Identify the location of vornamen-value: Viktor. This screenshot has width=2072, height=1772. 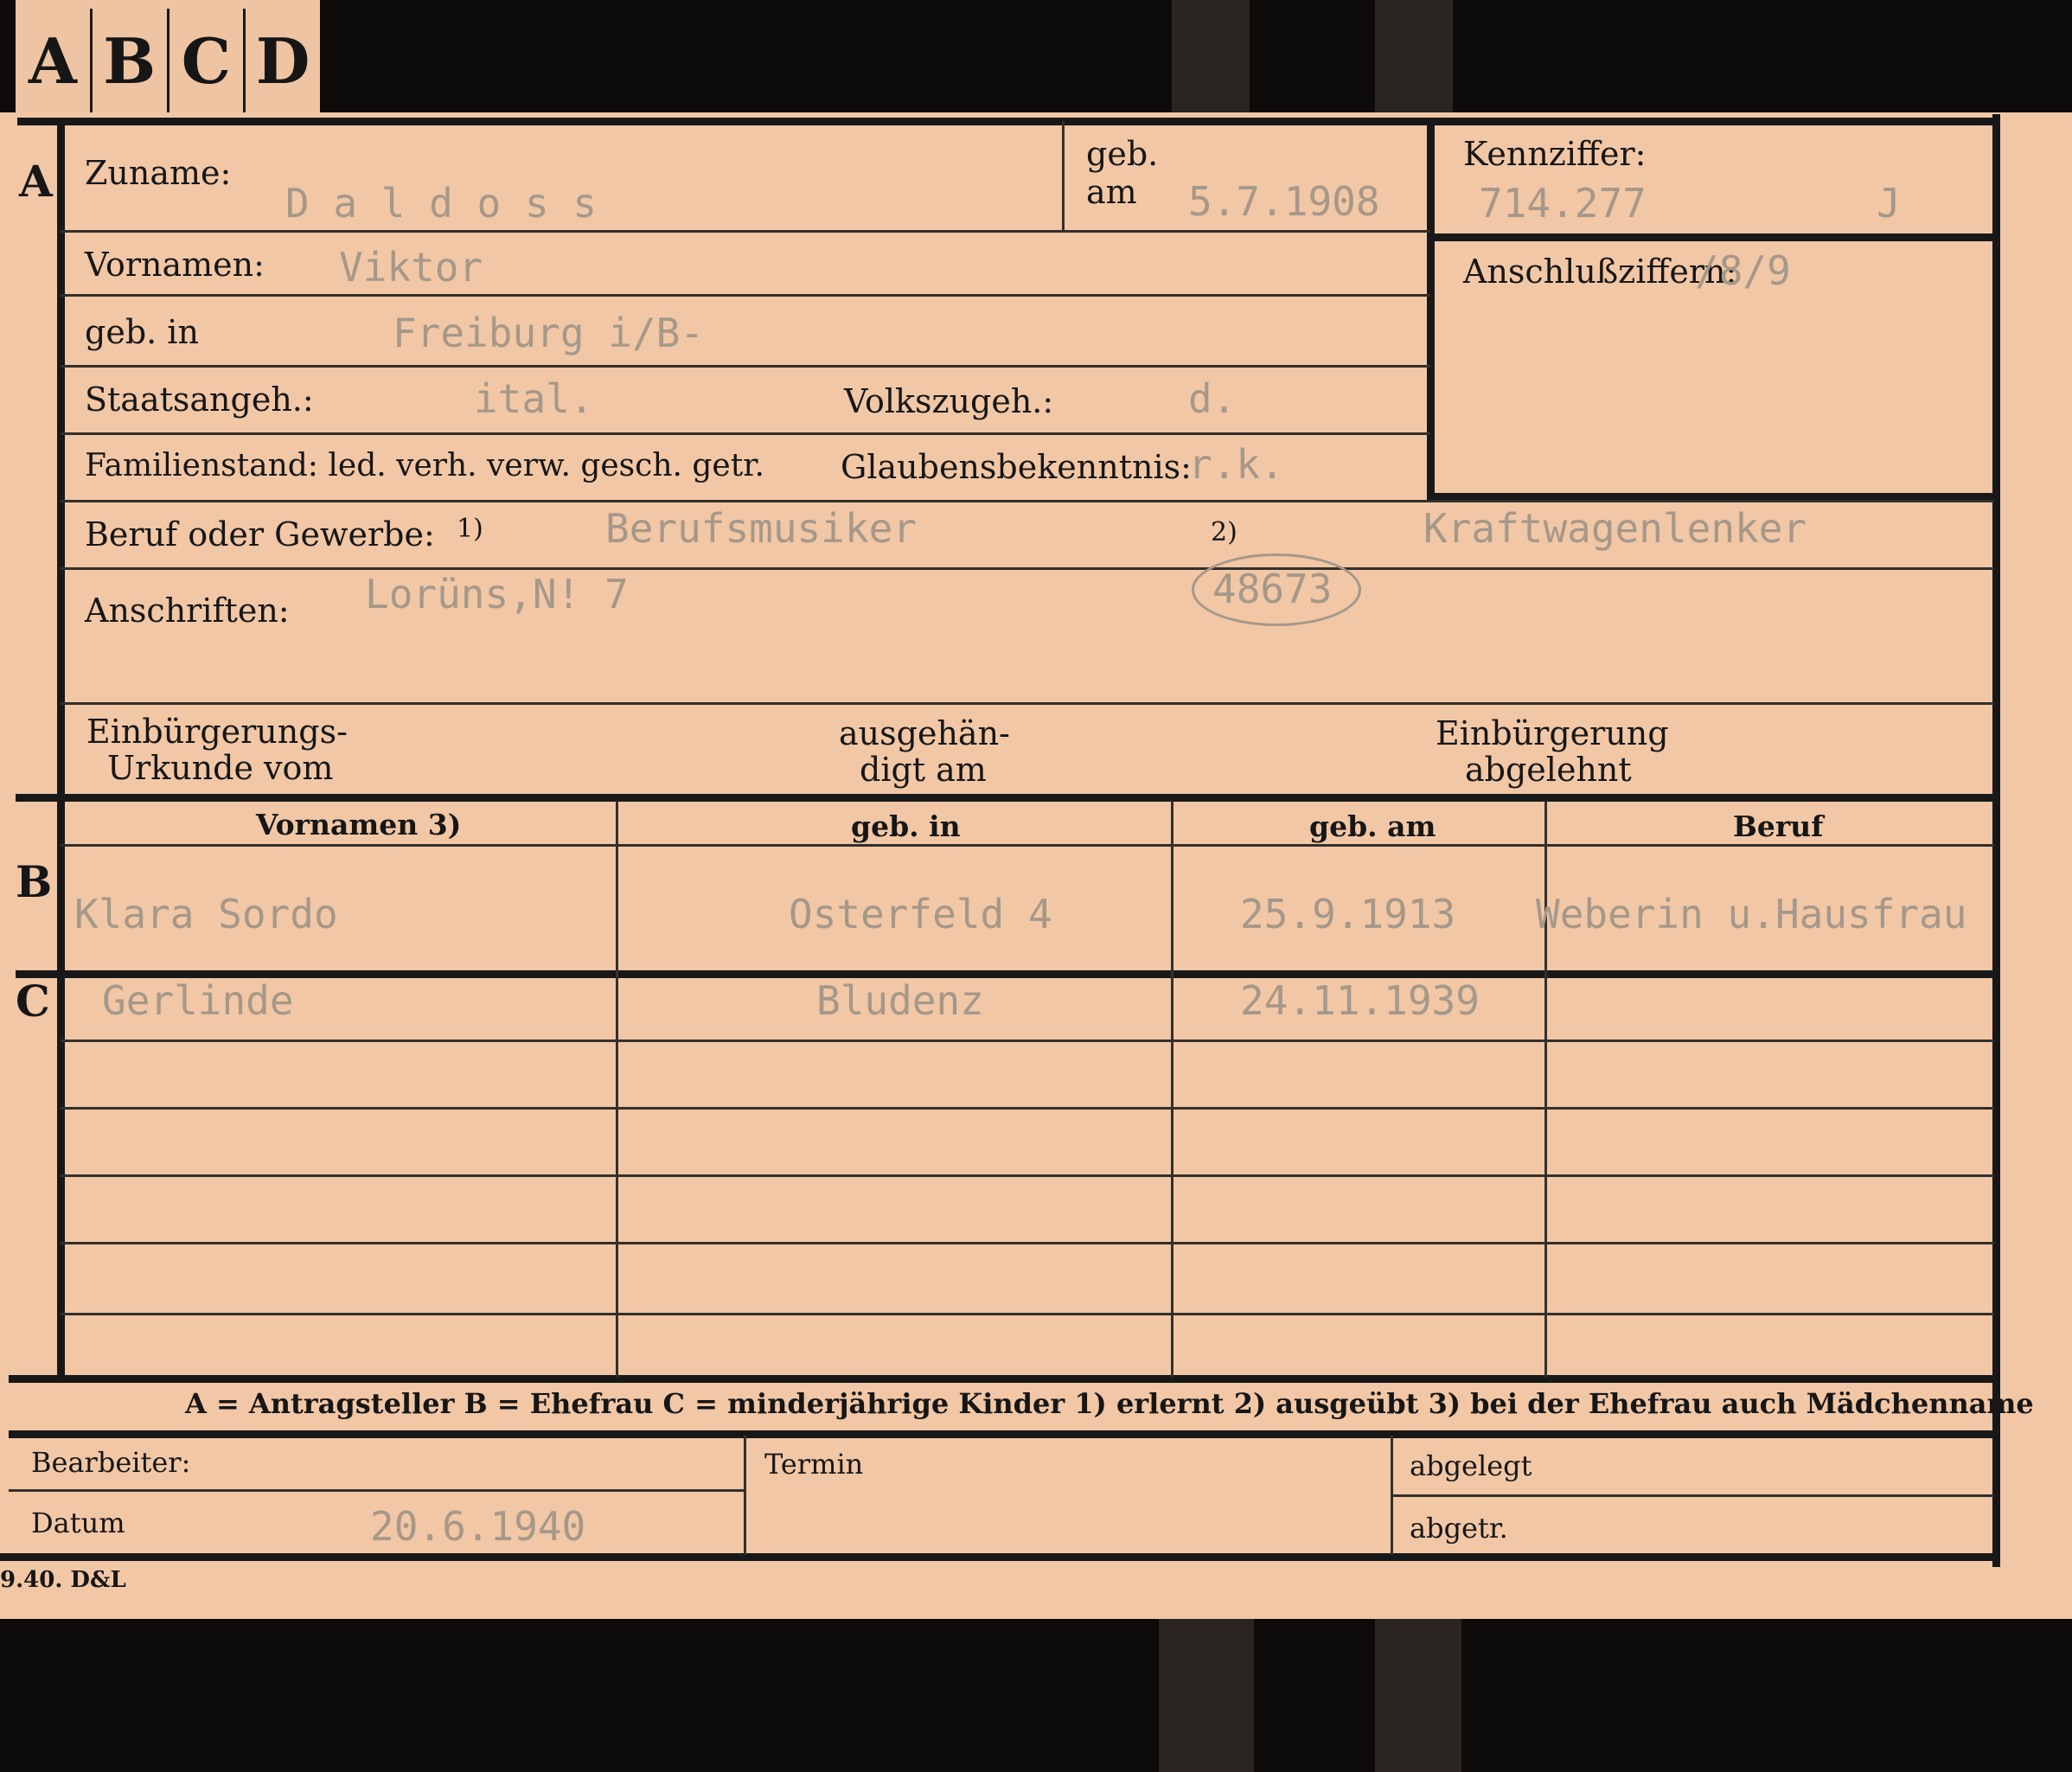
(411, 267).